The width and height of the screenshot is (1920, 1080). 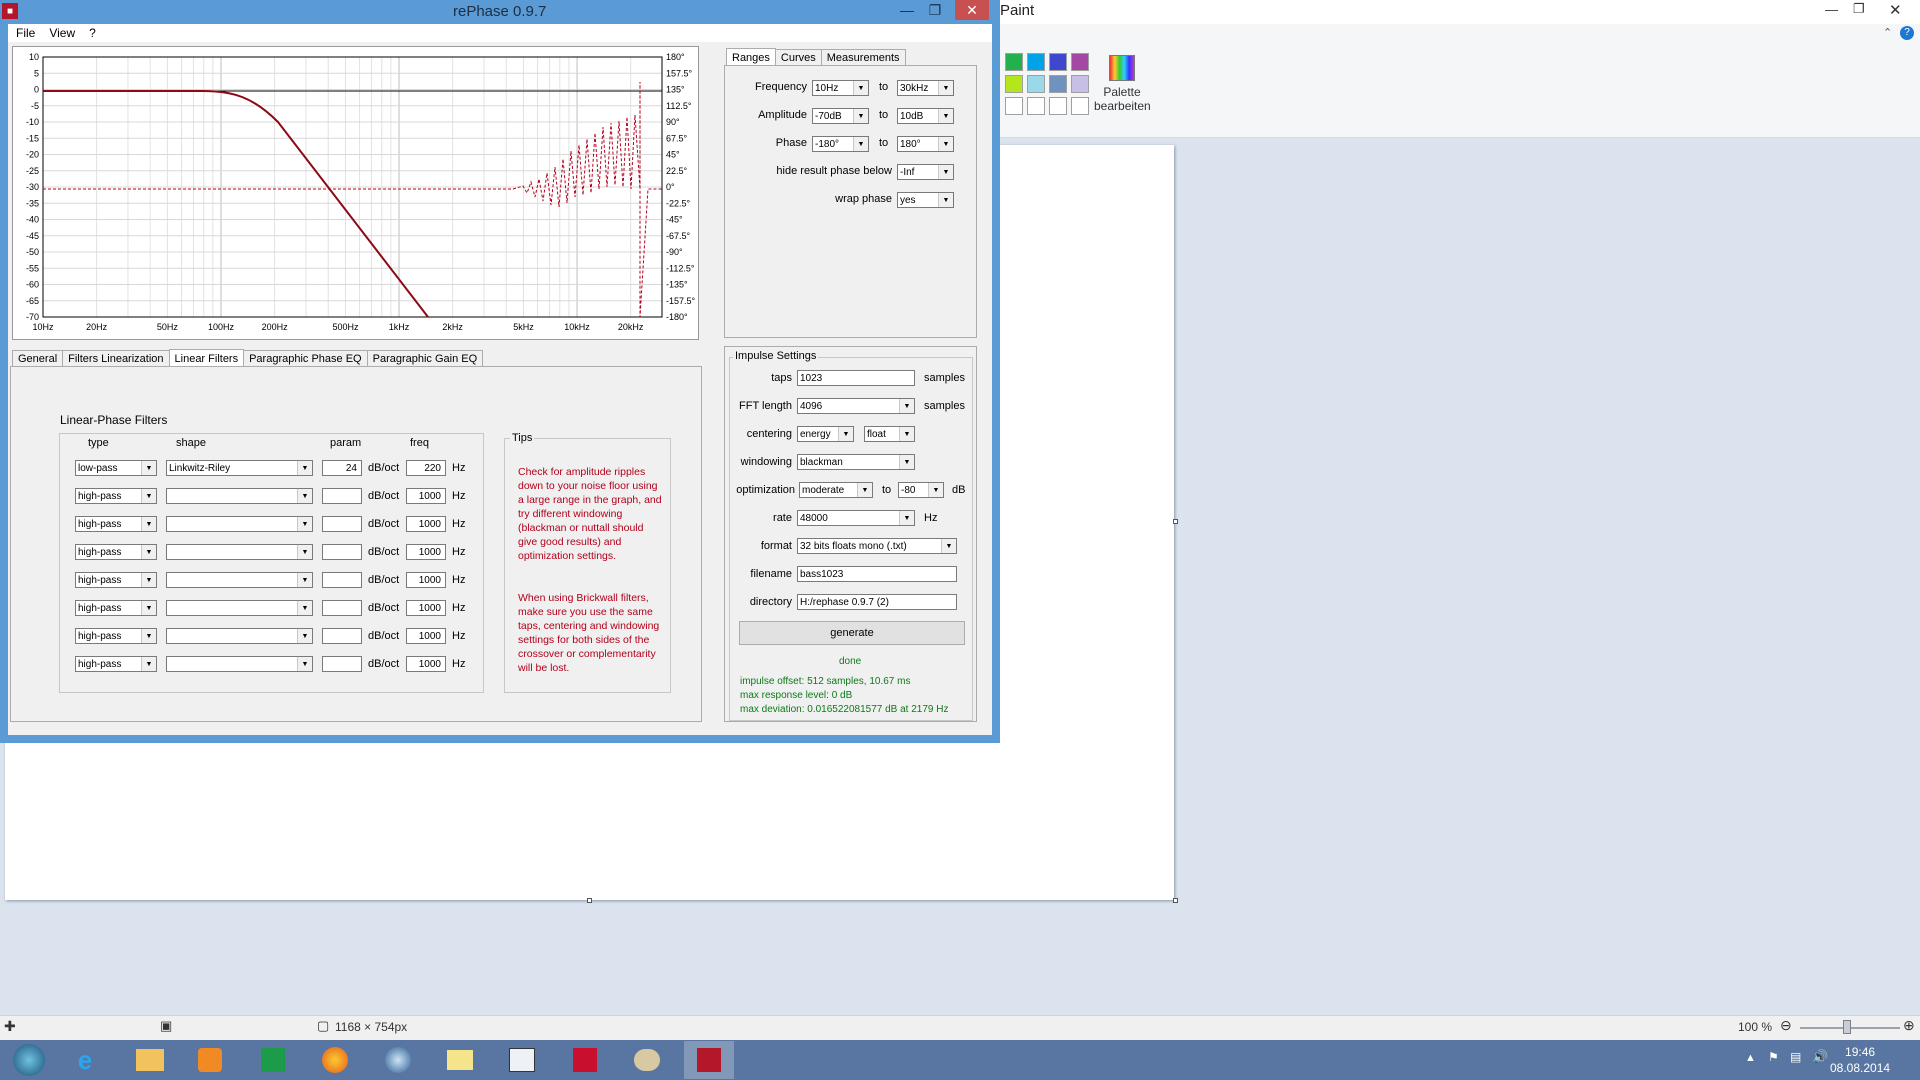 What do you see at coordinates (925, 172) in the screenshot?
I see `hide-phase-select: -Inf ▼` at bounding box center [925, 172].